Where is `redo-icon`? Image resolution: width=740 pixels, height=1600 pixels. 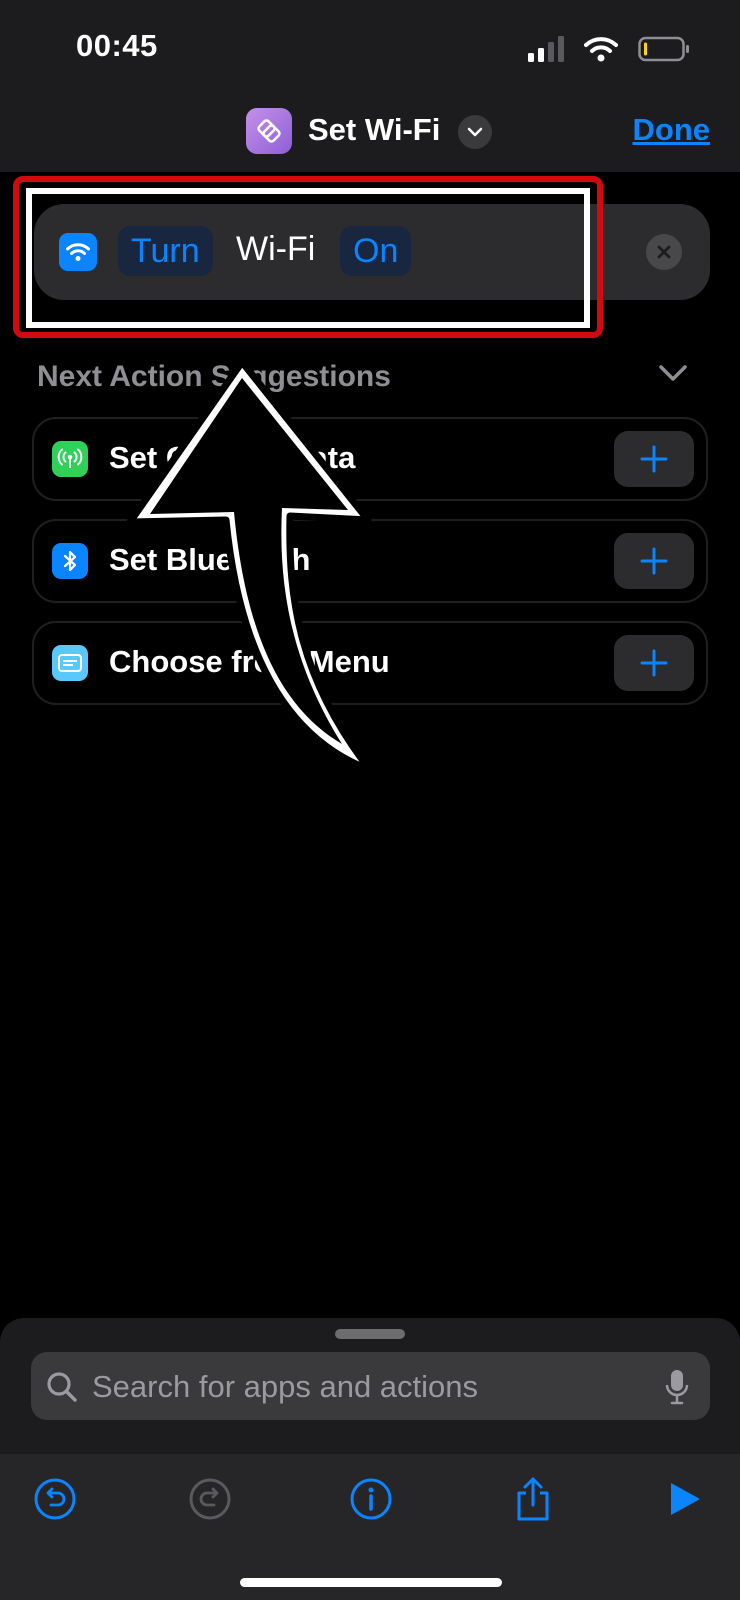
redo-icon is located at coordinates (210, 1499).